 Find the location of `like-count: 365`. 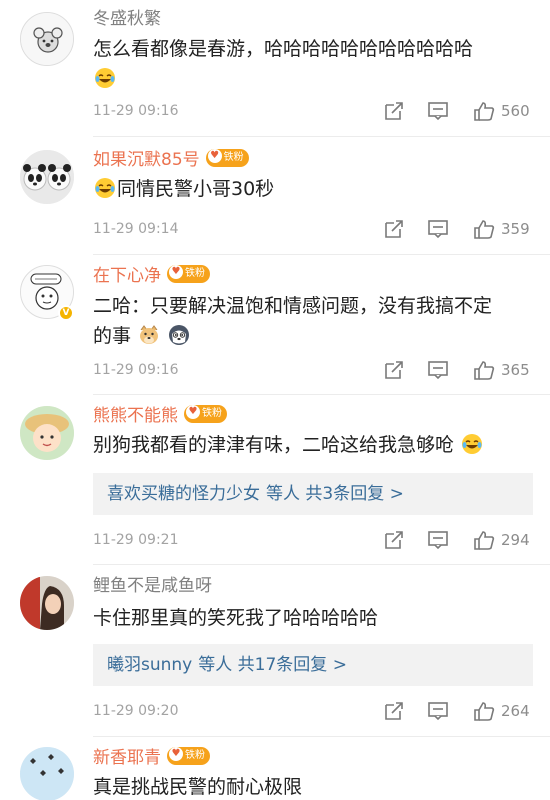

like-count: 365 is located at coordinates (515, 370).